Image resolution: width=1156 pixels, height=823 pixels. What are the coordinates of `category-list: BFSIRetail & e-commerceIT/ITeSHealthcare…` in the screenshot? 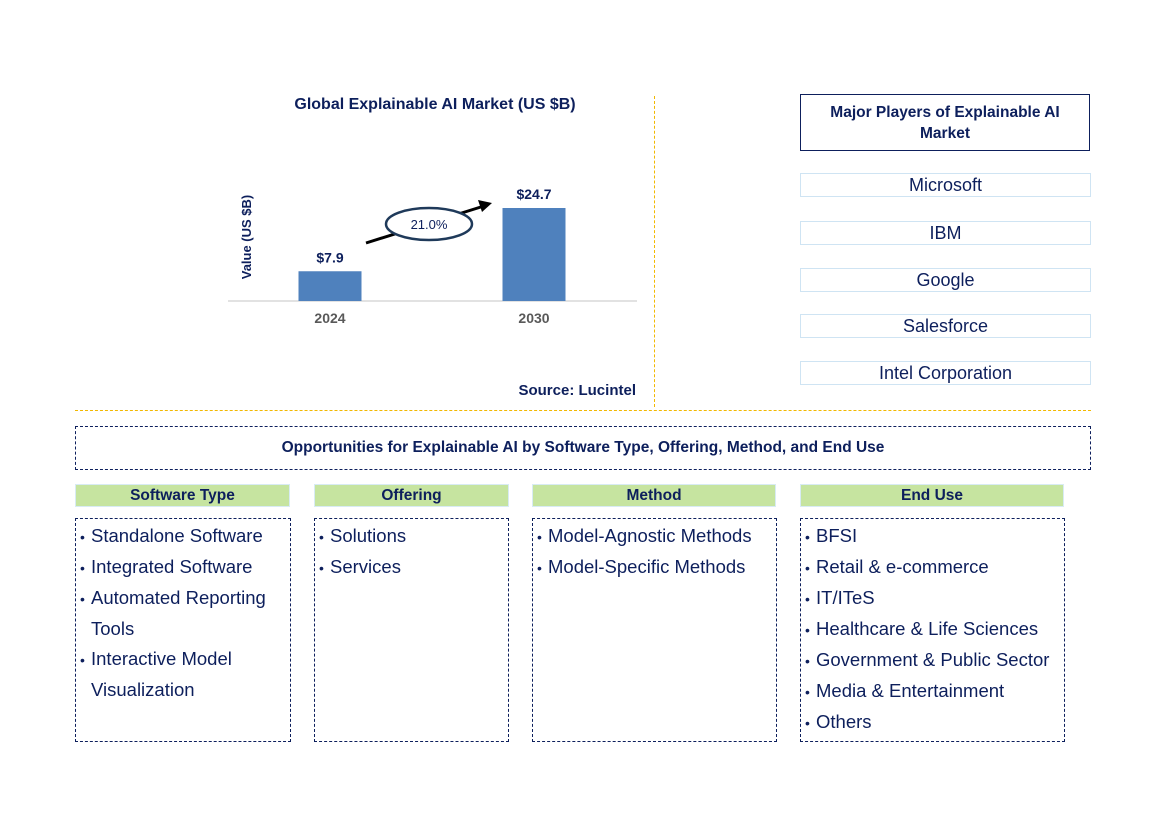 It's located at (932, 629).